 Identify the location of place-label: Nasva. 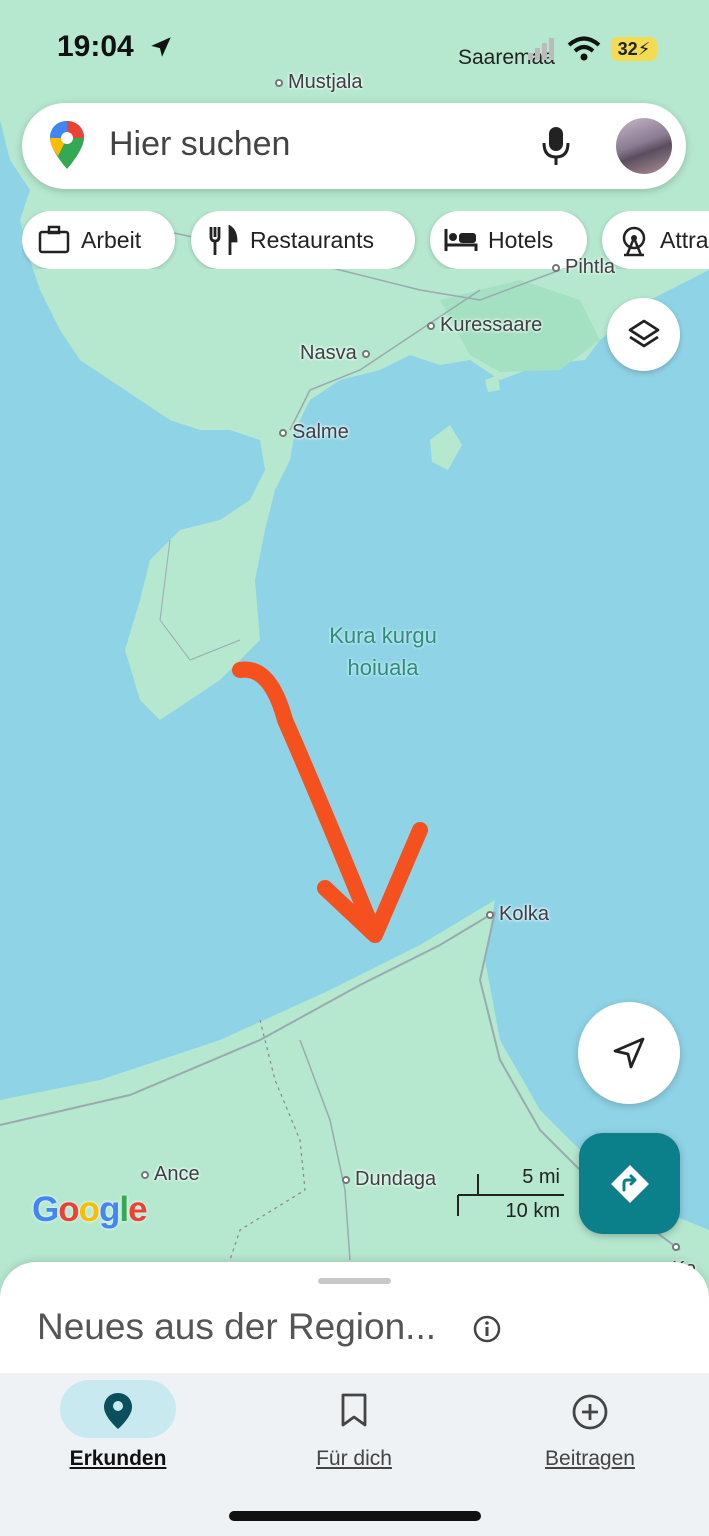
(337, 353).